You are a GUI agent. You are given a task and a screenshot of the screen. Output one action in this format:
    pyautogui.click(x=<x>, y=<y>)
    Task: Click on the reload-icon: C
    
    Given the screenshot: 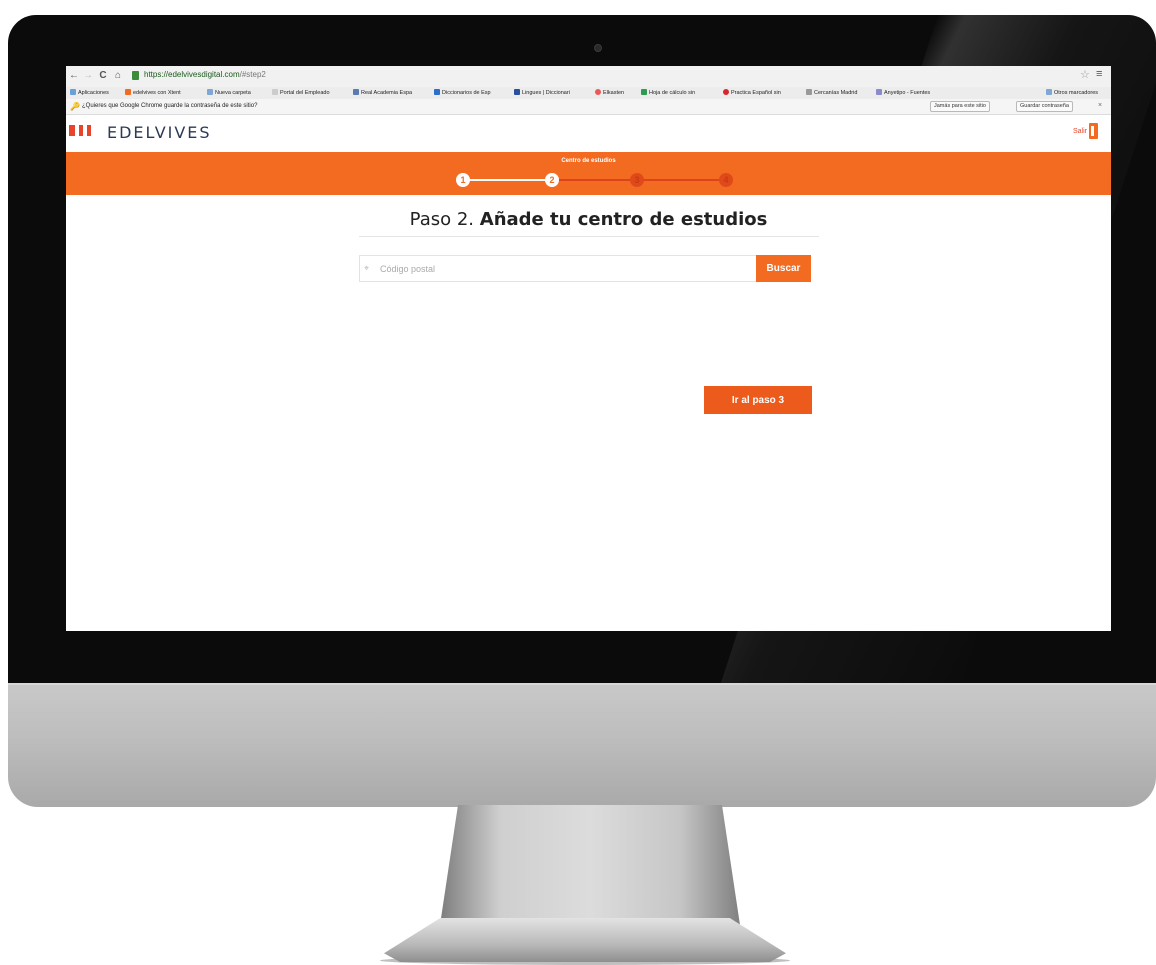 What is the action you would take?
    pyautogui.click(x=103, y=76)
    